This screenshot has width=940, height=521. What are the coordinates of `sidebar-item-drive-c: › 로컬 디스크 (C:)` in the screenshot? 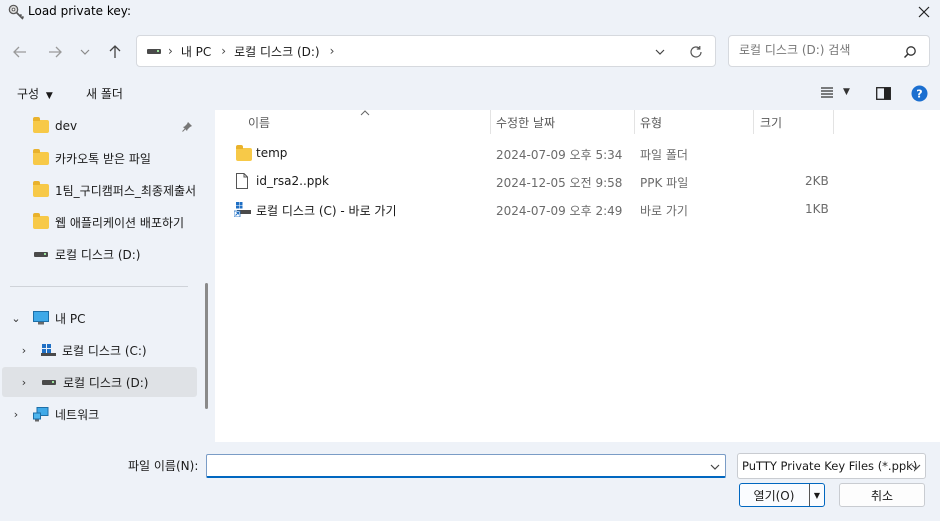 It's located at (100, 350).